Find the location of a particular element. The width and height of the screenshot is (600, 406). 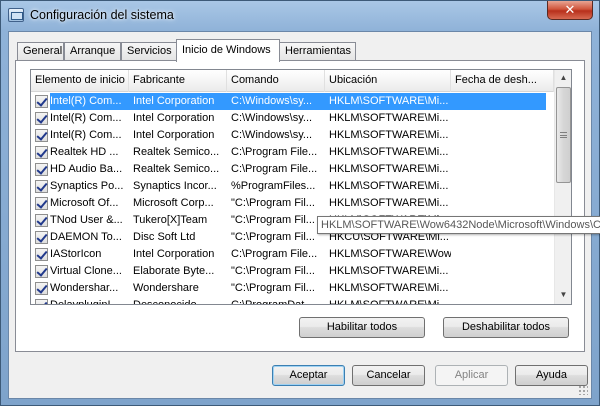

apply-button: Aplicar is located at coordinates (471, 375).